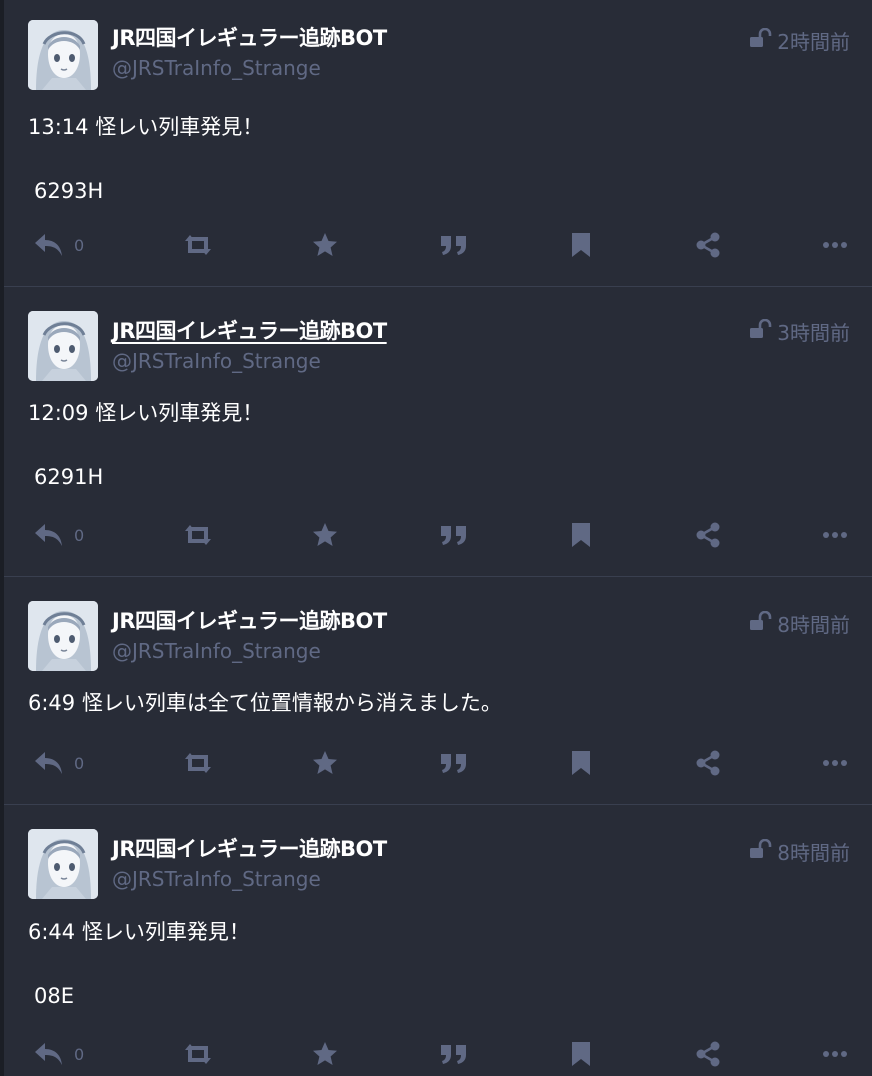  What do you see at coordinates (813, 42) in the screenshot?
I see `relative-time: 2時間前` at bounding box center [813, 42].